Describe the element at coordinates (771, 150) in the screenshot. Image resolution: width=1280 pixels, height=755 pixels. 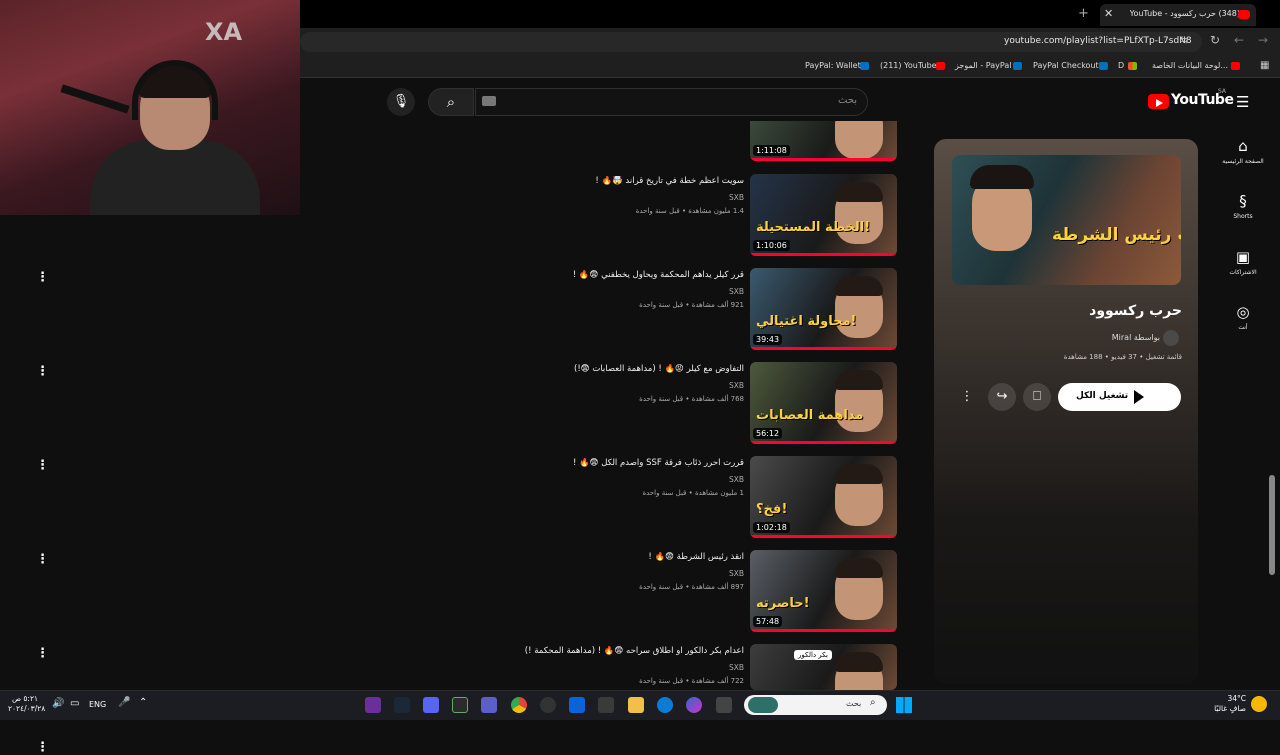
I see `video-duration: 1:11:08` at that location.